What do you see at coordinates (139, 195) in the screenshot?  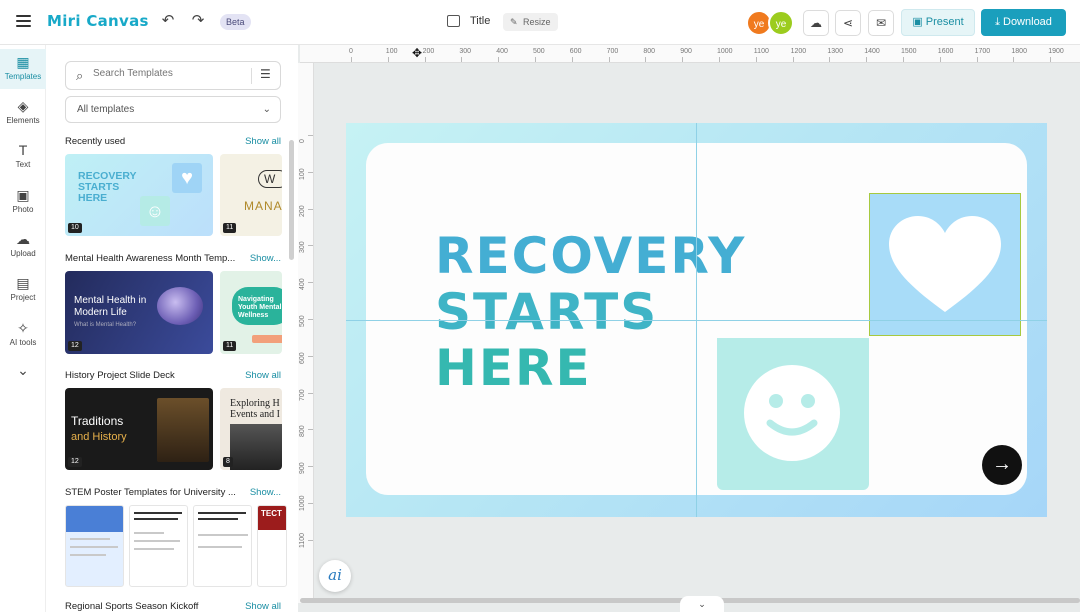 I see `template-thumb-recovery: RECOVERY STARTS HERE ♥ ☺ 10` at bounding box center [139, 195].